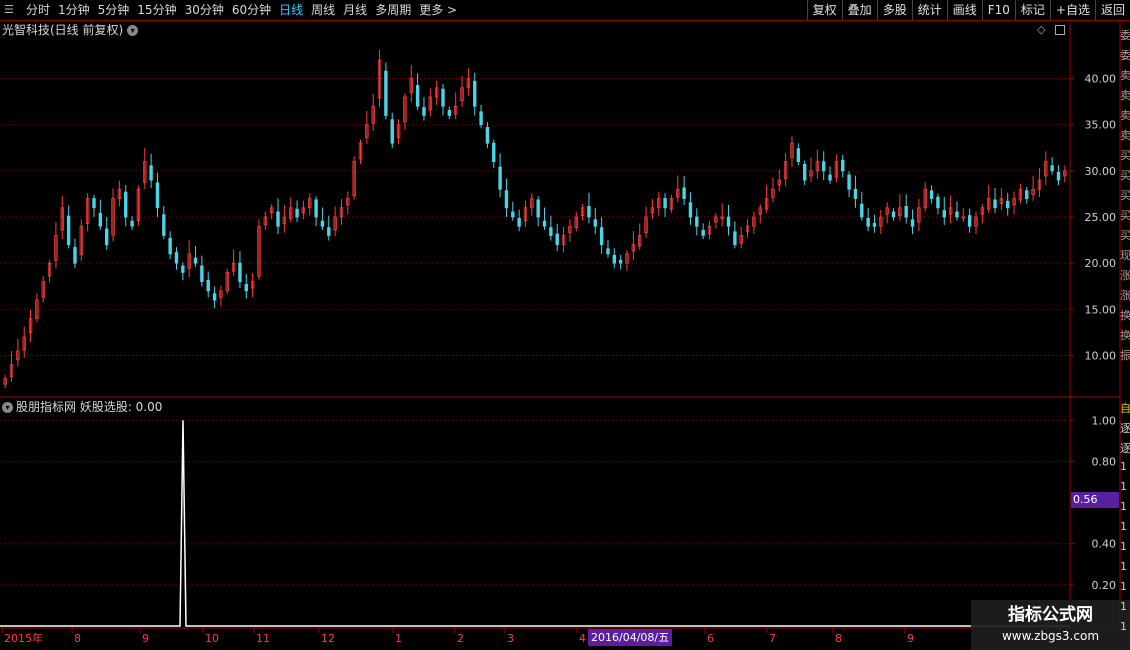 Image resolution: width=1130 pixels, height=650 pixels. What do you see at coordinates (11, 10) in the screenshot?
I see `menu-icon: ☰` at bounding box center [11, 10].